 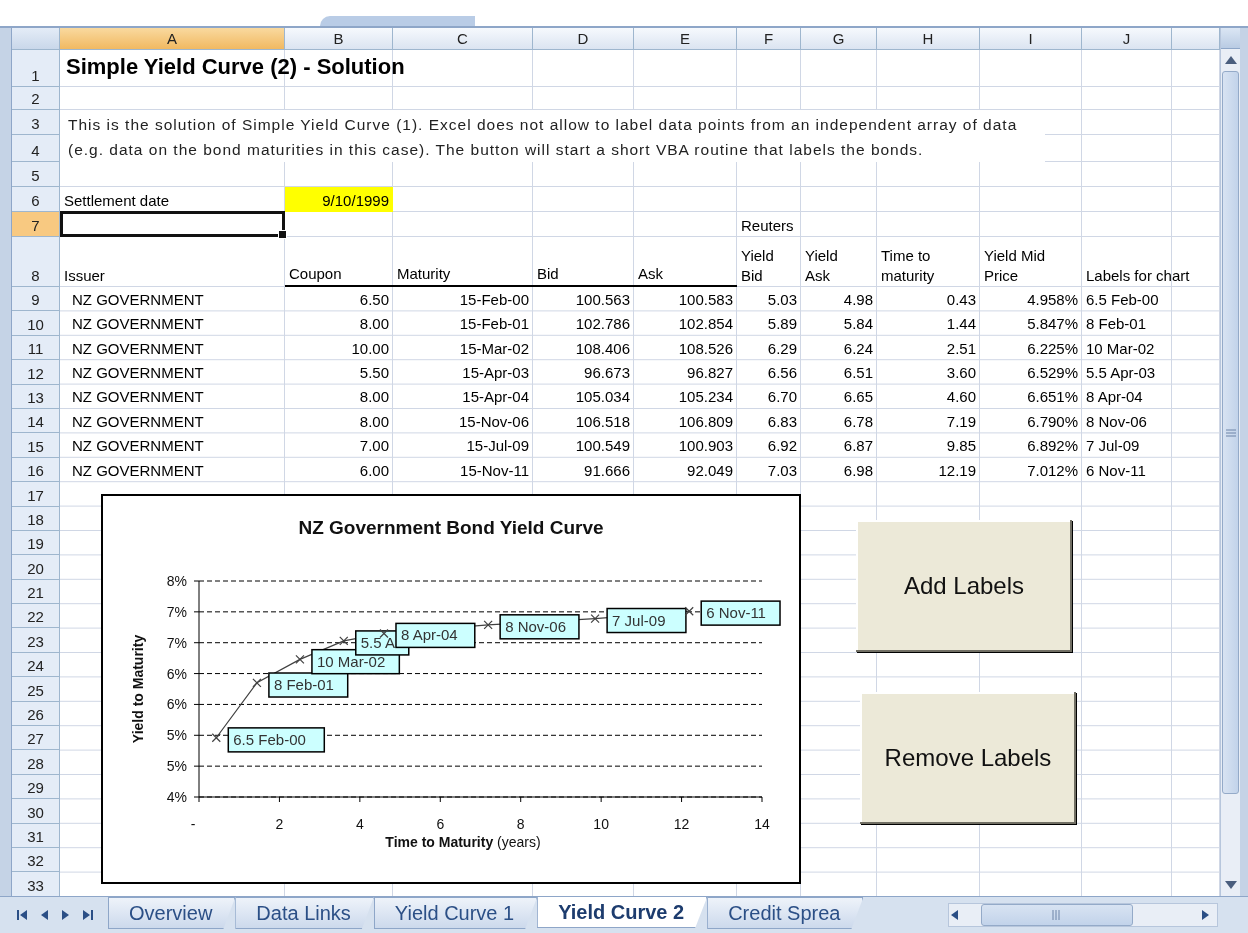 What do you see at coordinates (928, 39) in the screenshot?
I see `column-header: H` at bounding box center [928, 39].